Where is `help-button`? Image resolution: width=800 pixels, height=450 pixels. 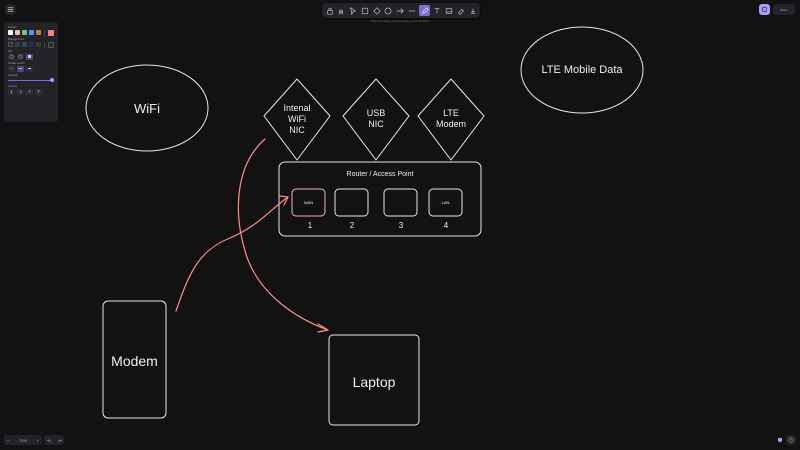
help-button is located at coordinates (791, 440).